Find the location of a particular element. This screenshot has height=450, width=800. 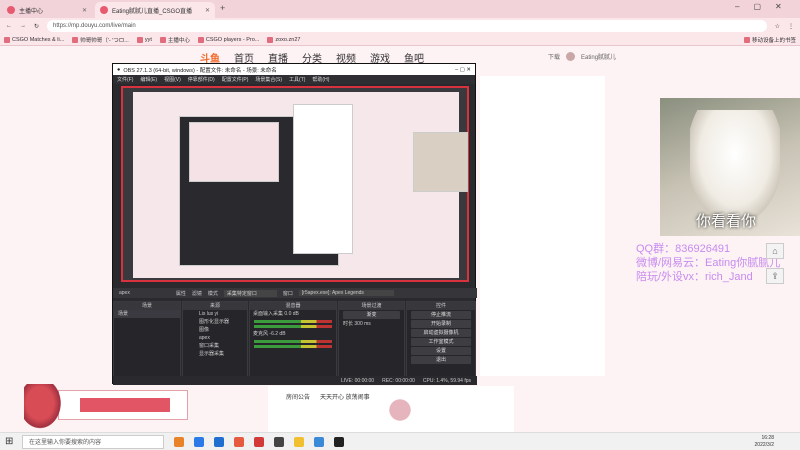

notice-text: 天天开心 放荡闹事 is located at coordinates (345, 398).